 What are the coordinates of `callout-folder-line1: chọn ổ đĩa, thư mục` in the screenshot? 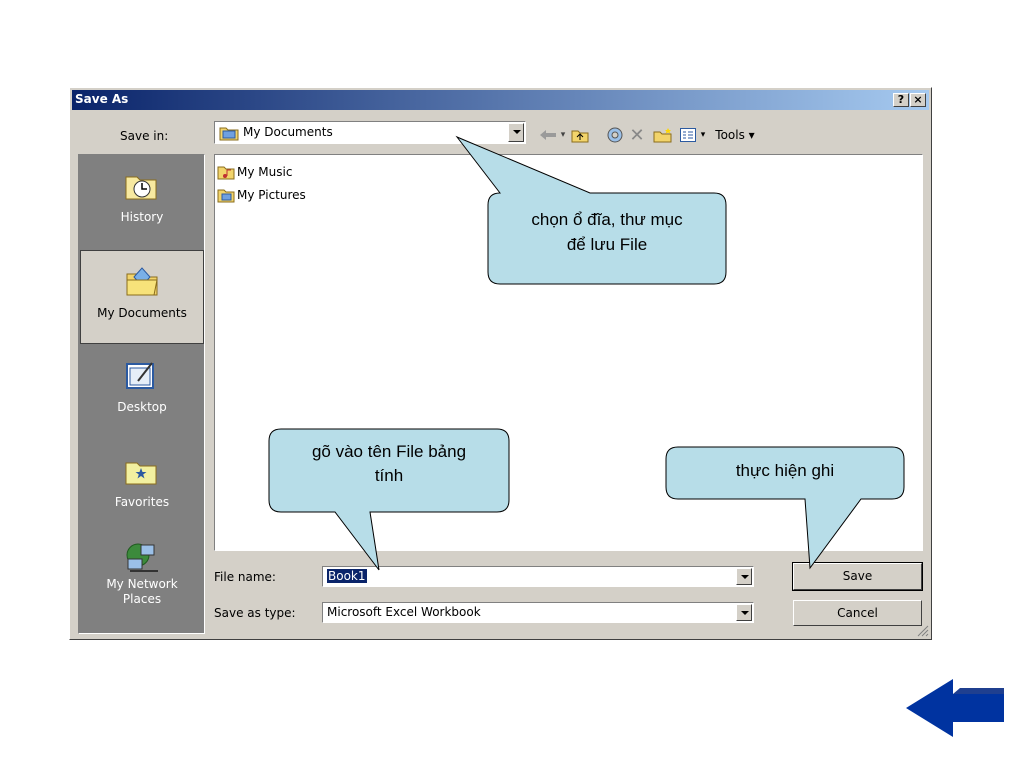 It's located at (607, 219).